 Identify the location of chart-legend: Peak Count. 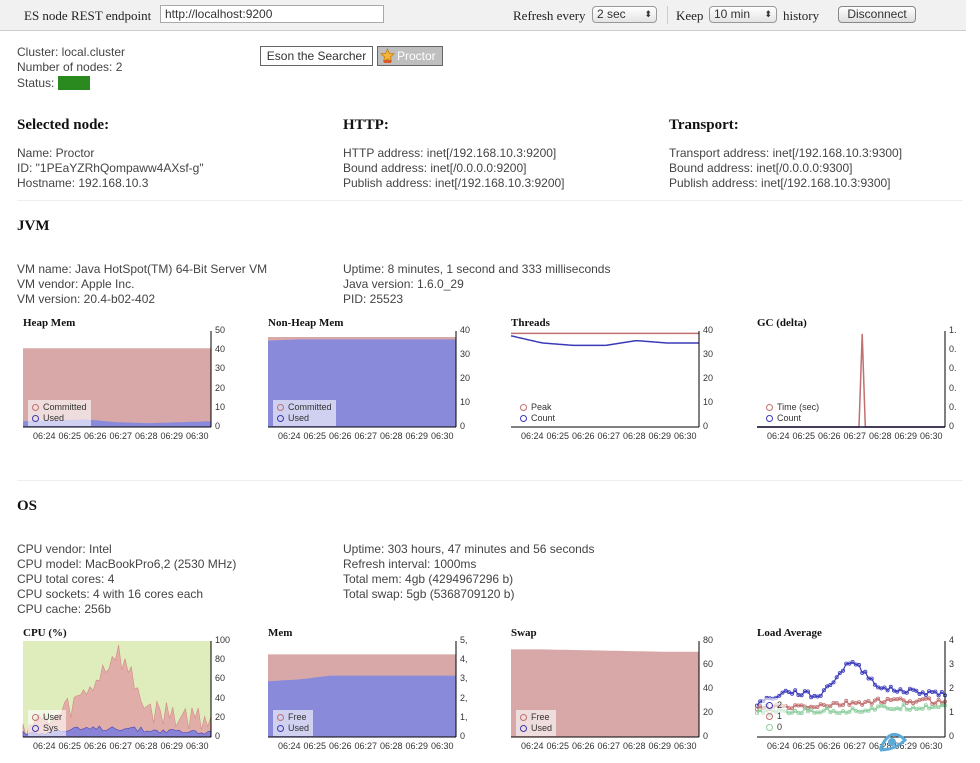
(538, 413).